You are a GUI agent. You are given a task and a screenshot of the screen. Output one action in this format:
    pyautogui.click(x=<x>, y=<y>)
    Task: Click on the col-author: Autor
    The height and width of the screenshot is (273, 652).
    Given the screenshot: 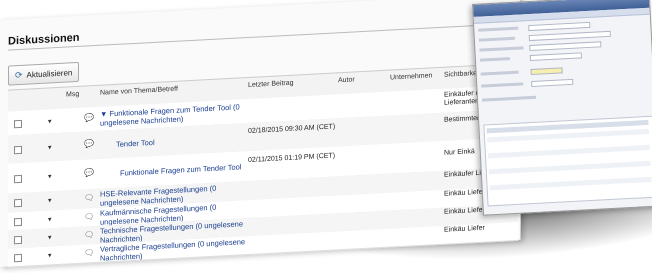 What is the action you would take?
    pyautogui.click(x=346, y=80)
    